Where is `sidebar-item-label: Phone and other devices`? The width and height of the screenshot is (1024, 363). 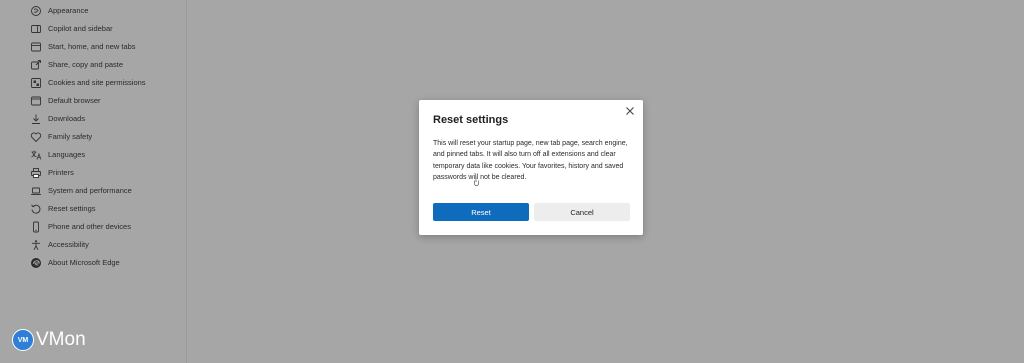 sidebar-item-label: Phone and other devices is located at coordinates (89, 226).